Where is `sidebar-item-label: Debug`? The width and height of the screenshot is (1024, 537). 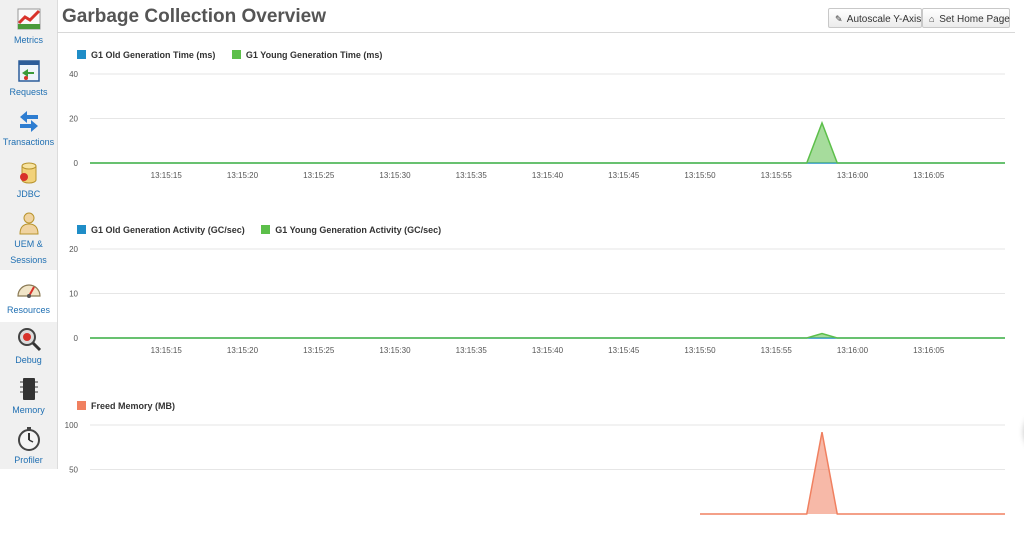 sidebar-item-label: Debug is located at coordinates (28, 360).